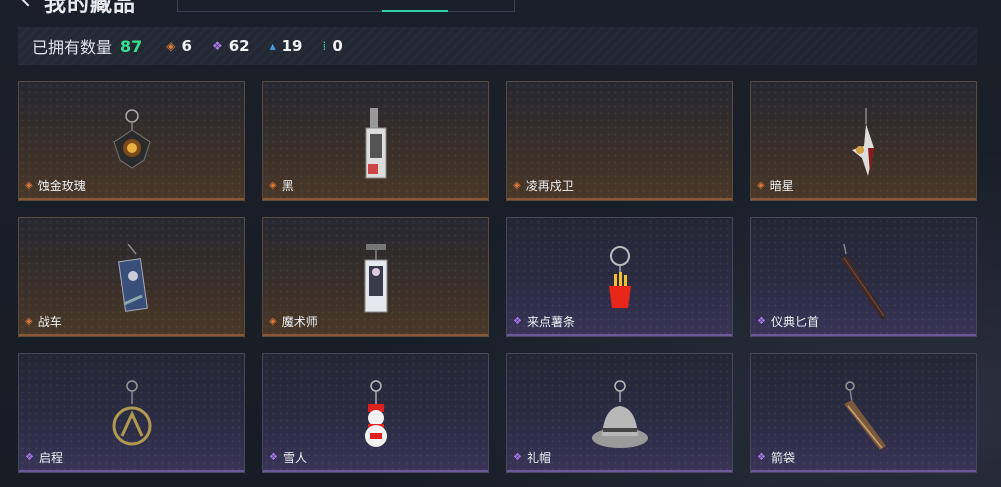 Image resolution: width=1001 pixels, height=487 pixels. Describe the element at coordinates (72, 47) in the screenshot. I see `owned-label: 已拥有数量` at that location.